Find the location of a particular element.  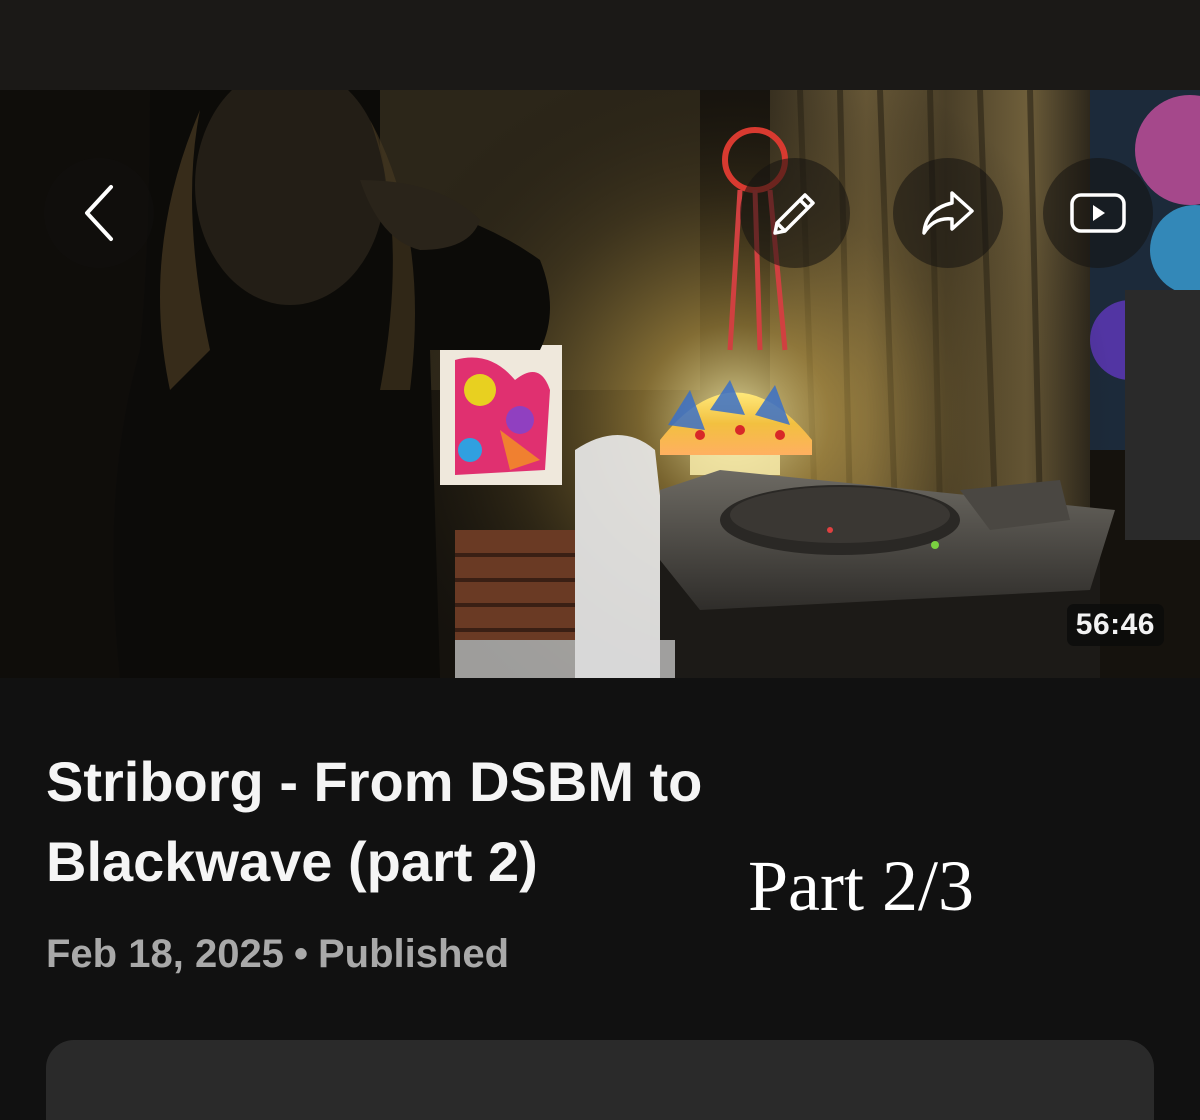

video-duration-badge: 56:46 is located at coordinates (1115, 625).